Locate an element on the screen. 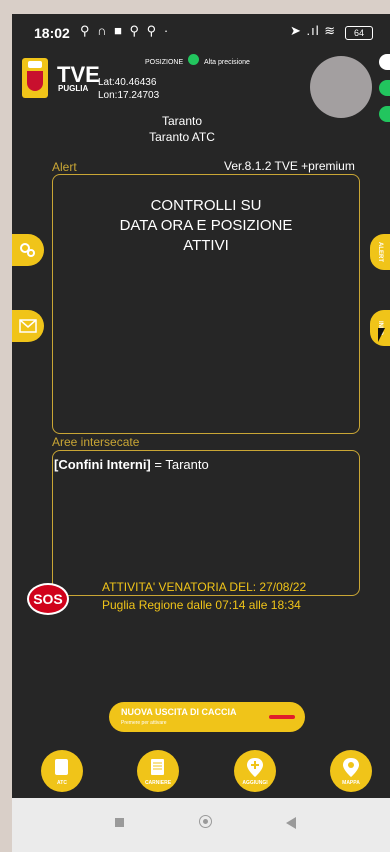  alert-line-2: DATA ORA E POSIZIONE is located at coordinates (206, 225).